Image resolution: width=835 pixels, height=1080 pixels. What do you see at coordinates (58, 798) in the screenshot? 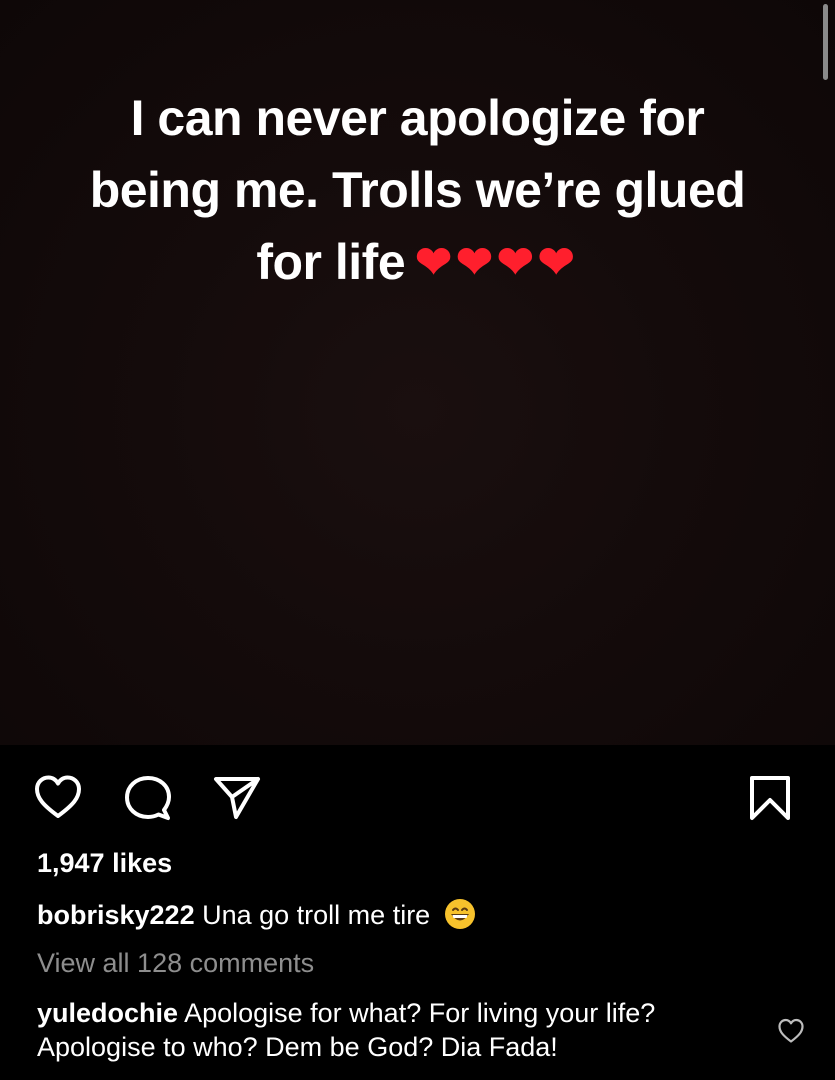
I see `heart-outline-icon` at bounding box center [58, 798].